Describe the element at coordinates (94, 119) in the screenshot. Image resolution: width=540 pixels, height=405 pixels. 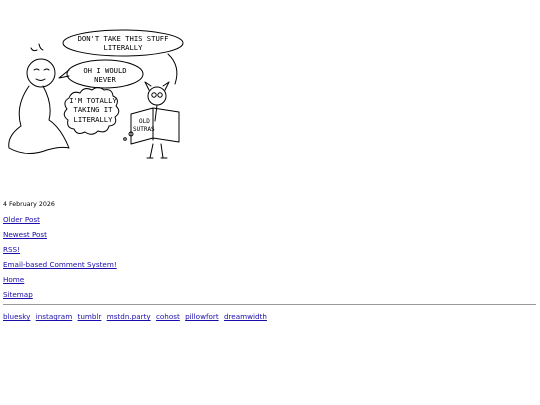
I see `thought-line-3: LITERALLY` at that location.